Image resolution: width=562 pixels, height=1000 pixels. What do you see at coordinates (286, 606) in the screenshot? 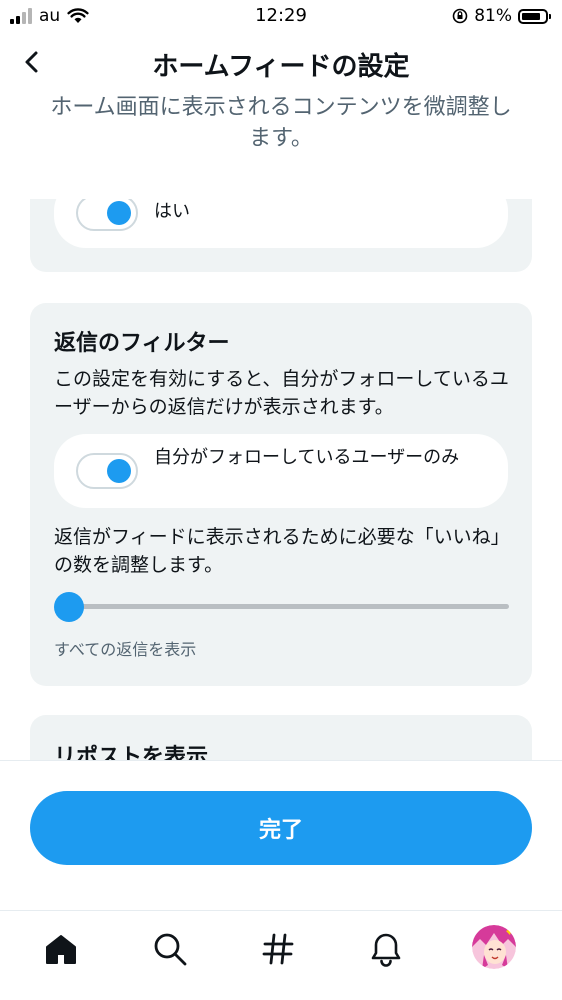
I see `slider-track` at bounding box center [286, 606].